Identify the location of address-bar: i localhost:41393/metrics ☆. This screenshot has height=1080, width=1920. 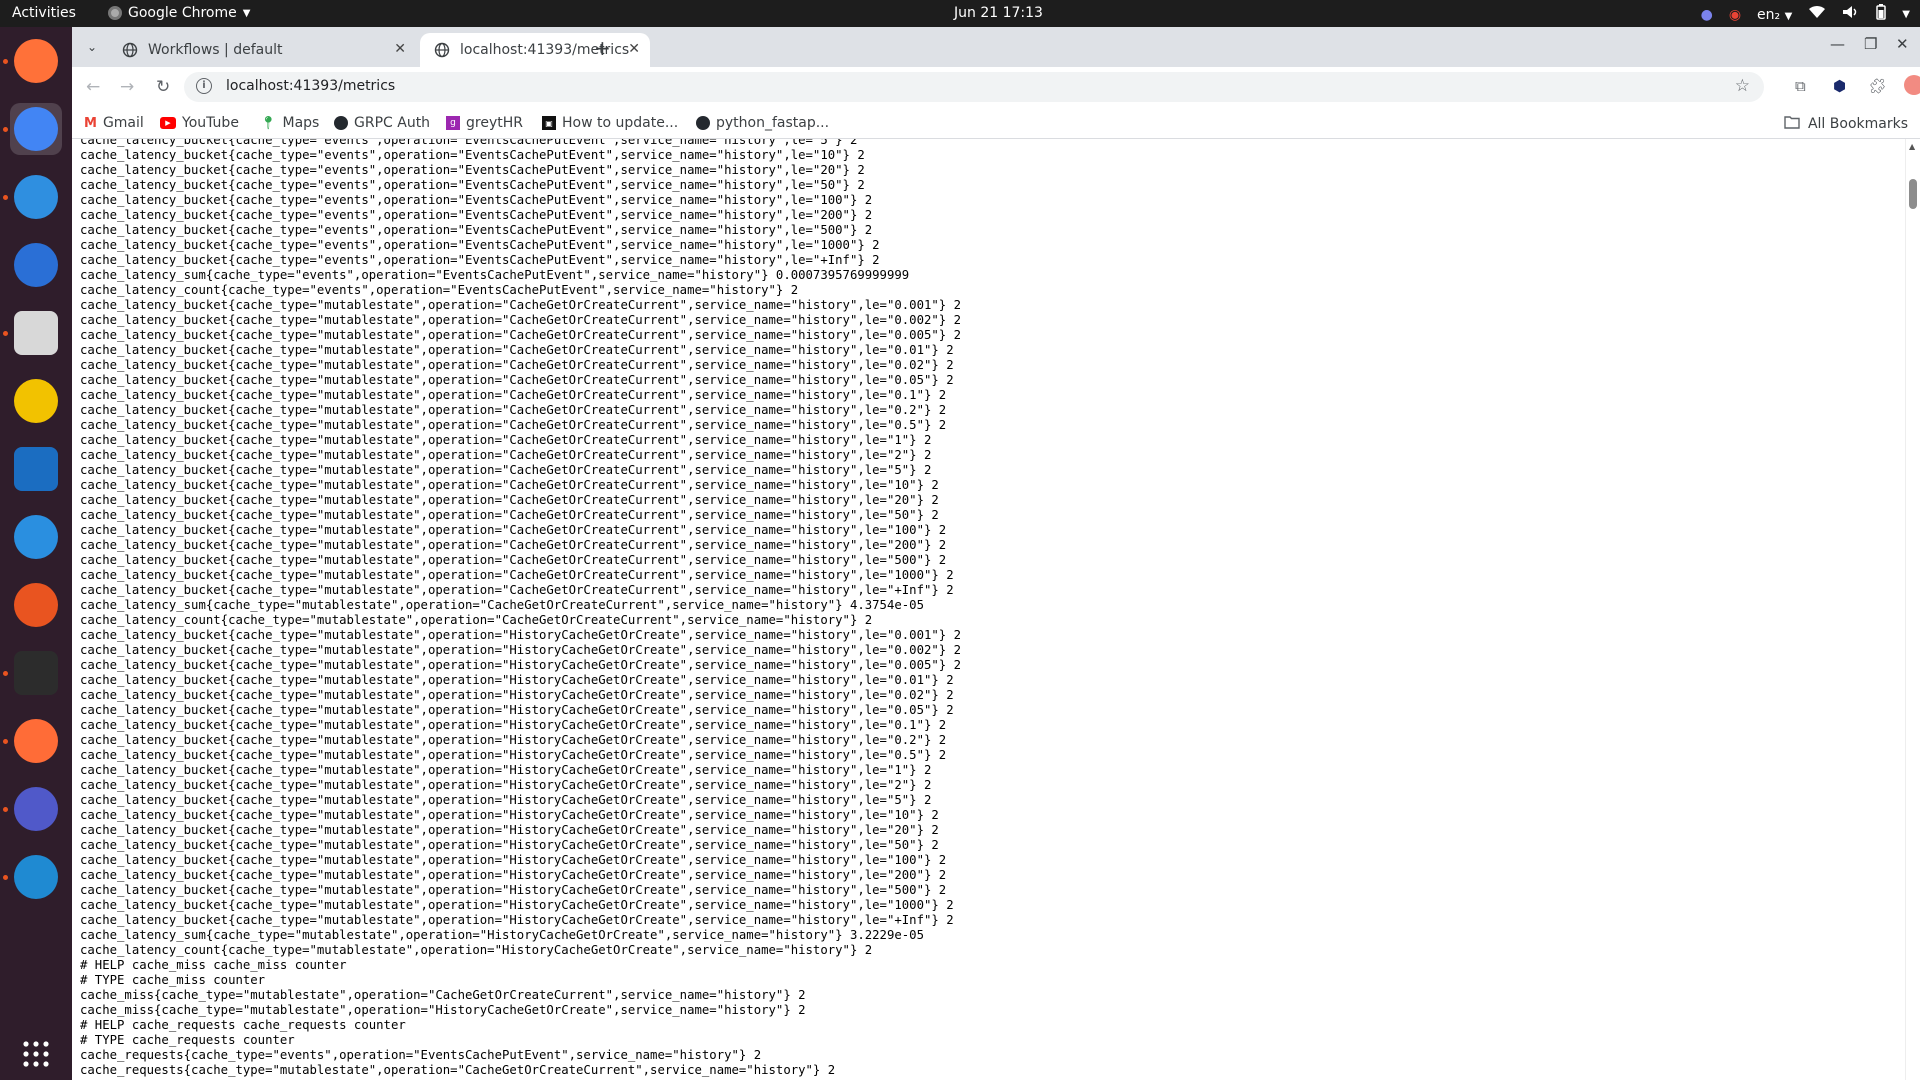
(974, 87).